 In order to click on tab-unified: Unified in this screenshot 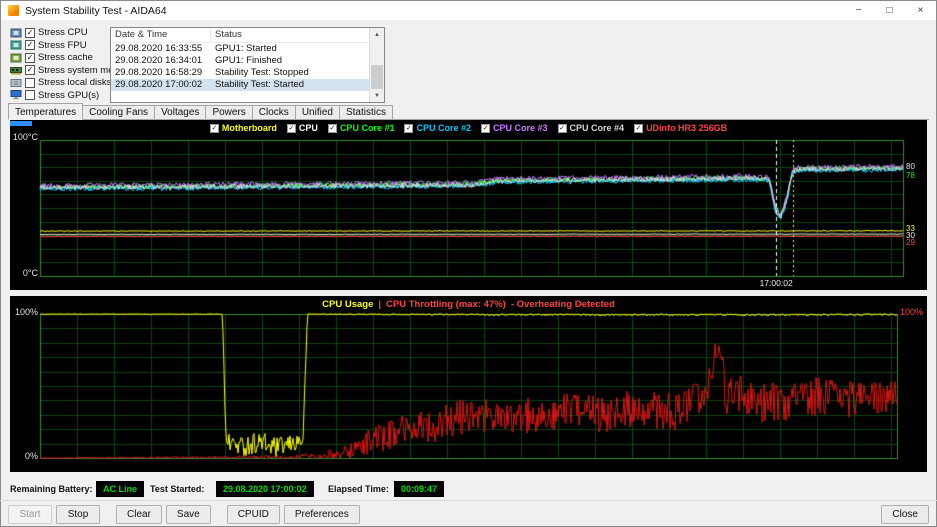, I will do `click(317, 112)`.